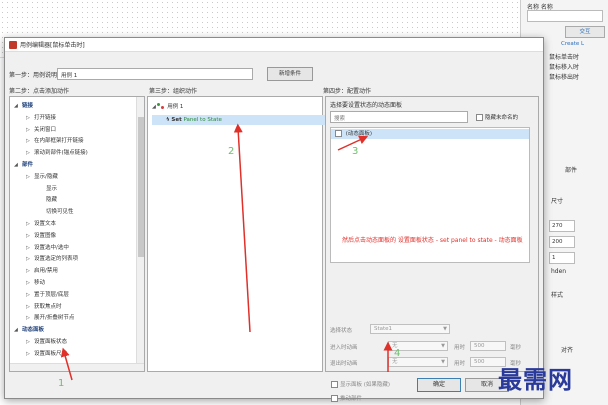 This screenshot has width=608, height=405. I want to click on height-field: 200, so click(562, 242).